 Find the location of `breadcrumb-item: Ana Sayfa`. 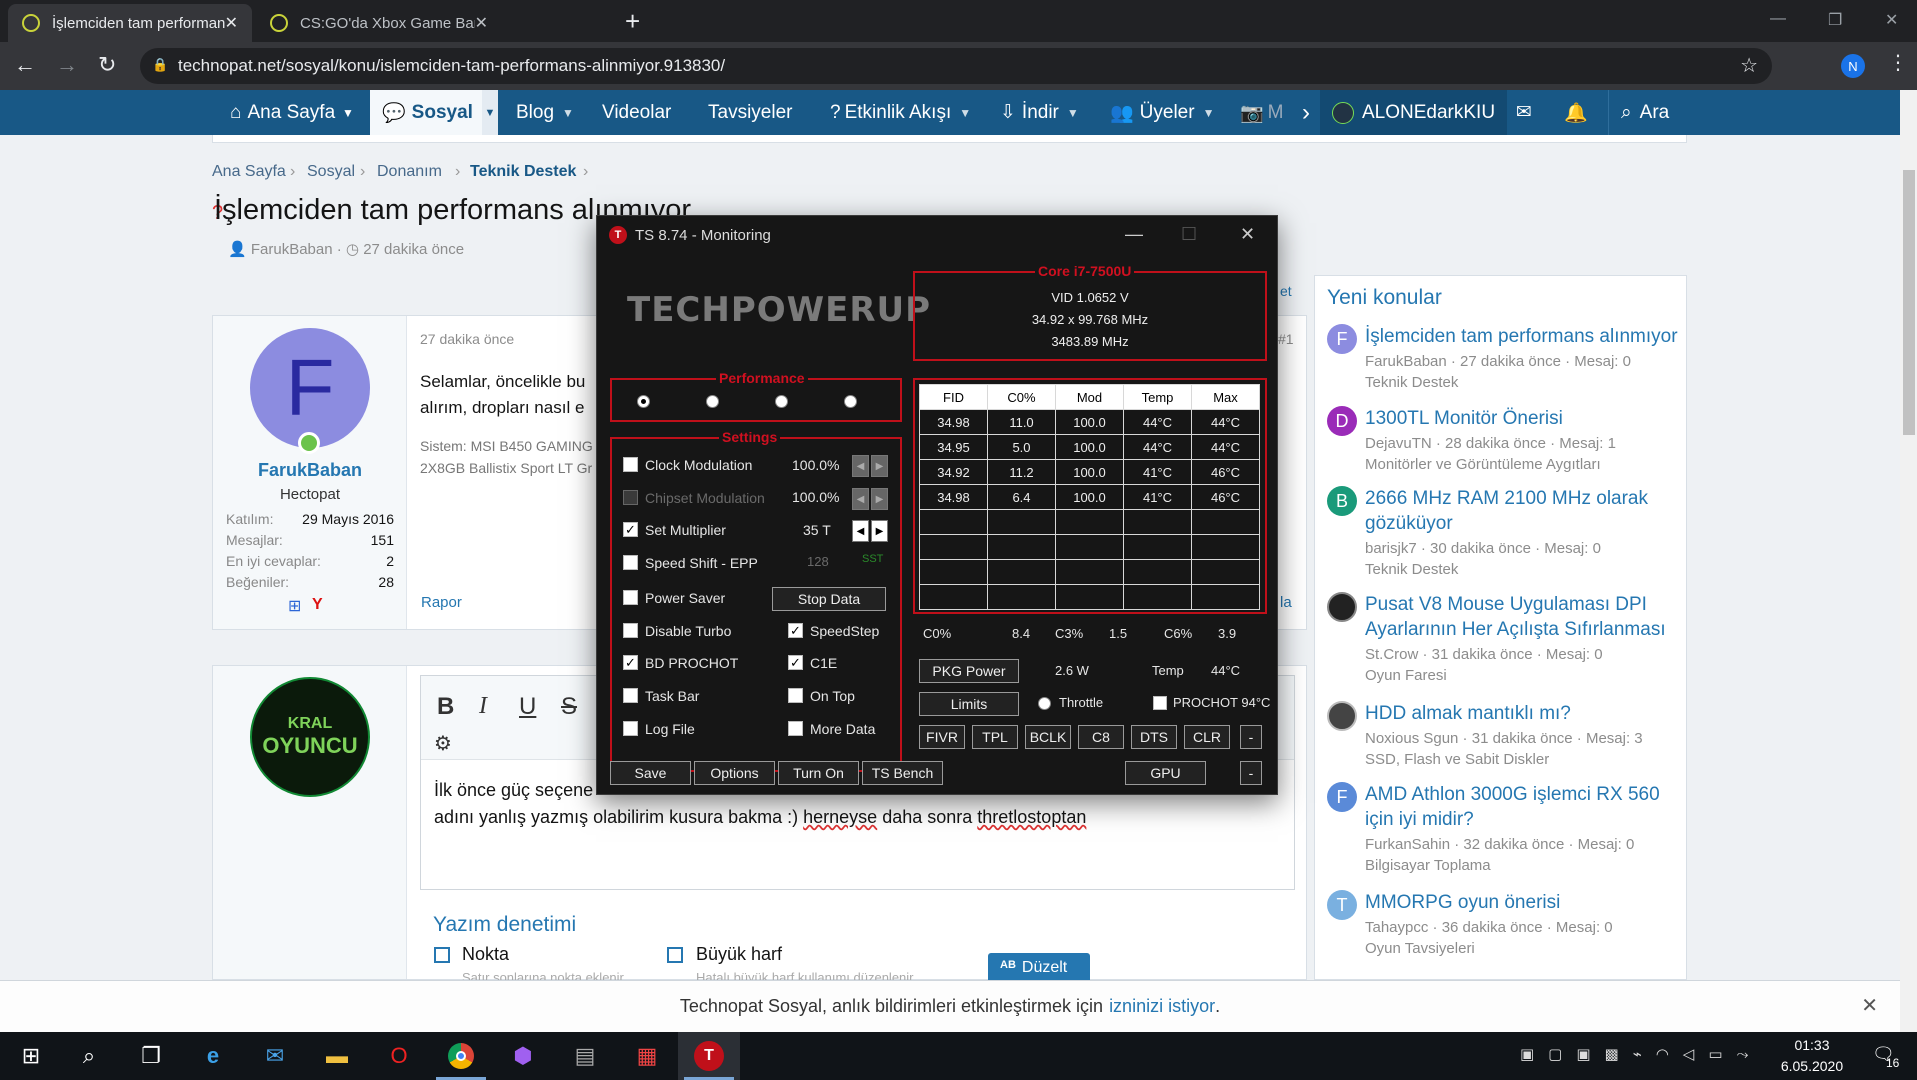

breadcrumb-item: Ana Sayfa is located at coordinates (249, 172).